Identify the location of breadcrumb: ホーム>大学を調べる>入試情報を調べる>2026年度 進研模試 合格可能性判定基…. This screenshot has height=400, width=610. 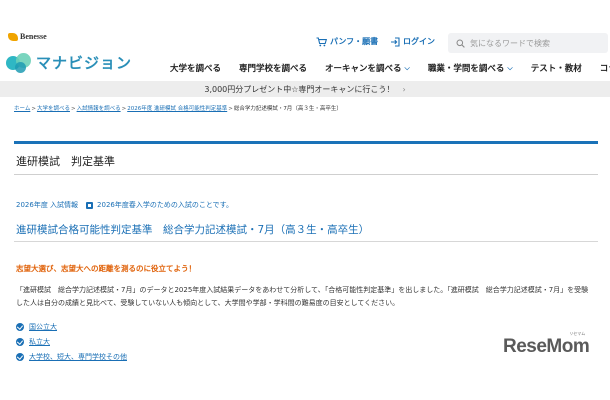
(178, 108).